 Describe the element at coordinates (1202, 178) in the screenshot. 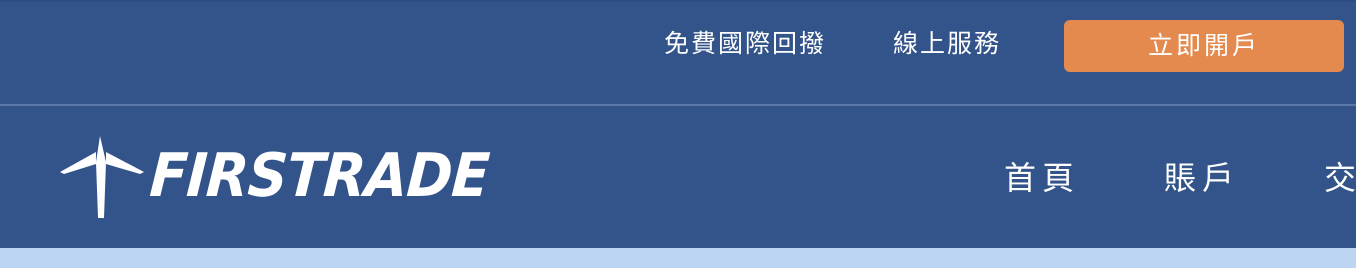

I see `nav-item-account: 賬戶` at that location.